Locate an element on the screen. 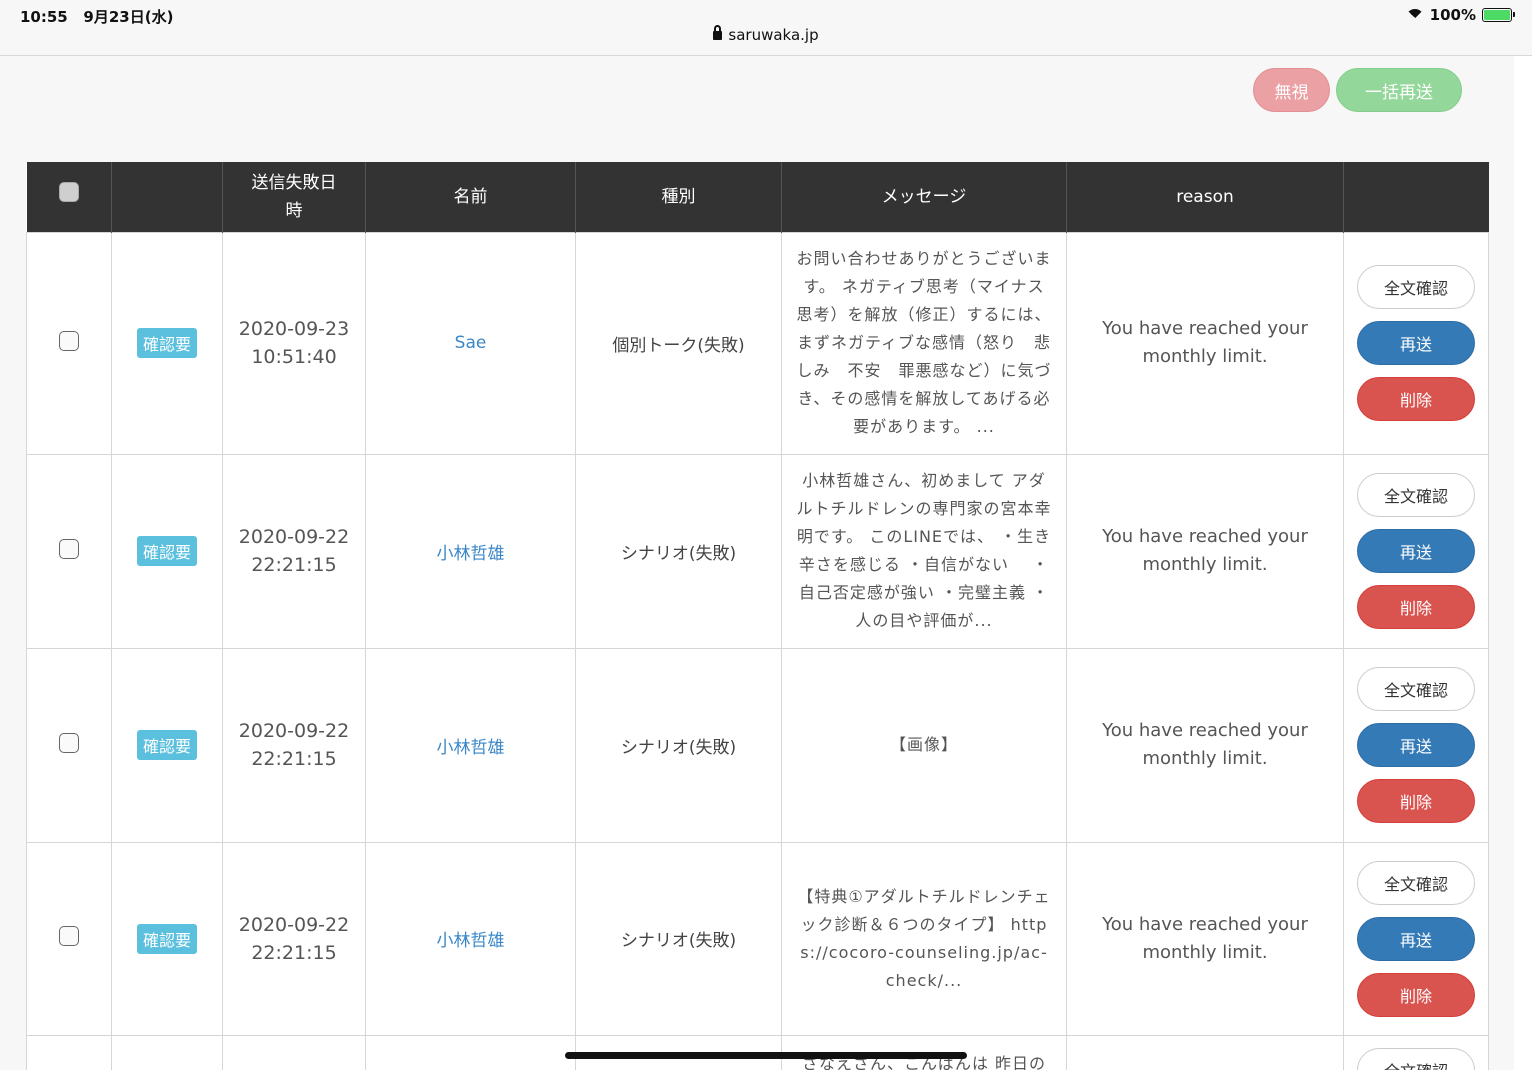  header-failed-at-label: 送信失敗日時 is located at coordinates (294, 196).